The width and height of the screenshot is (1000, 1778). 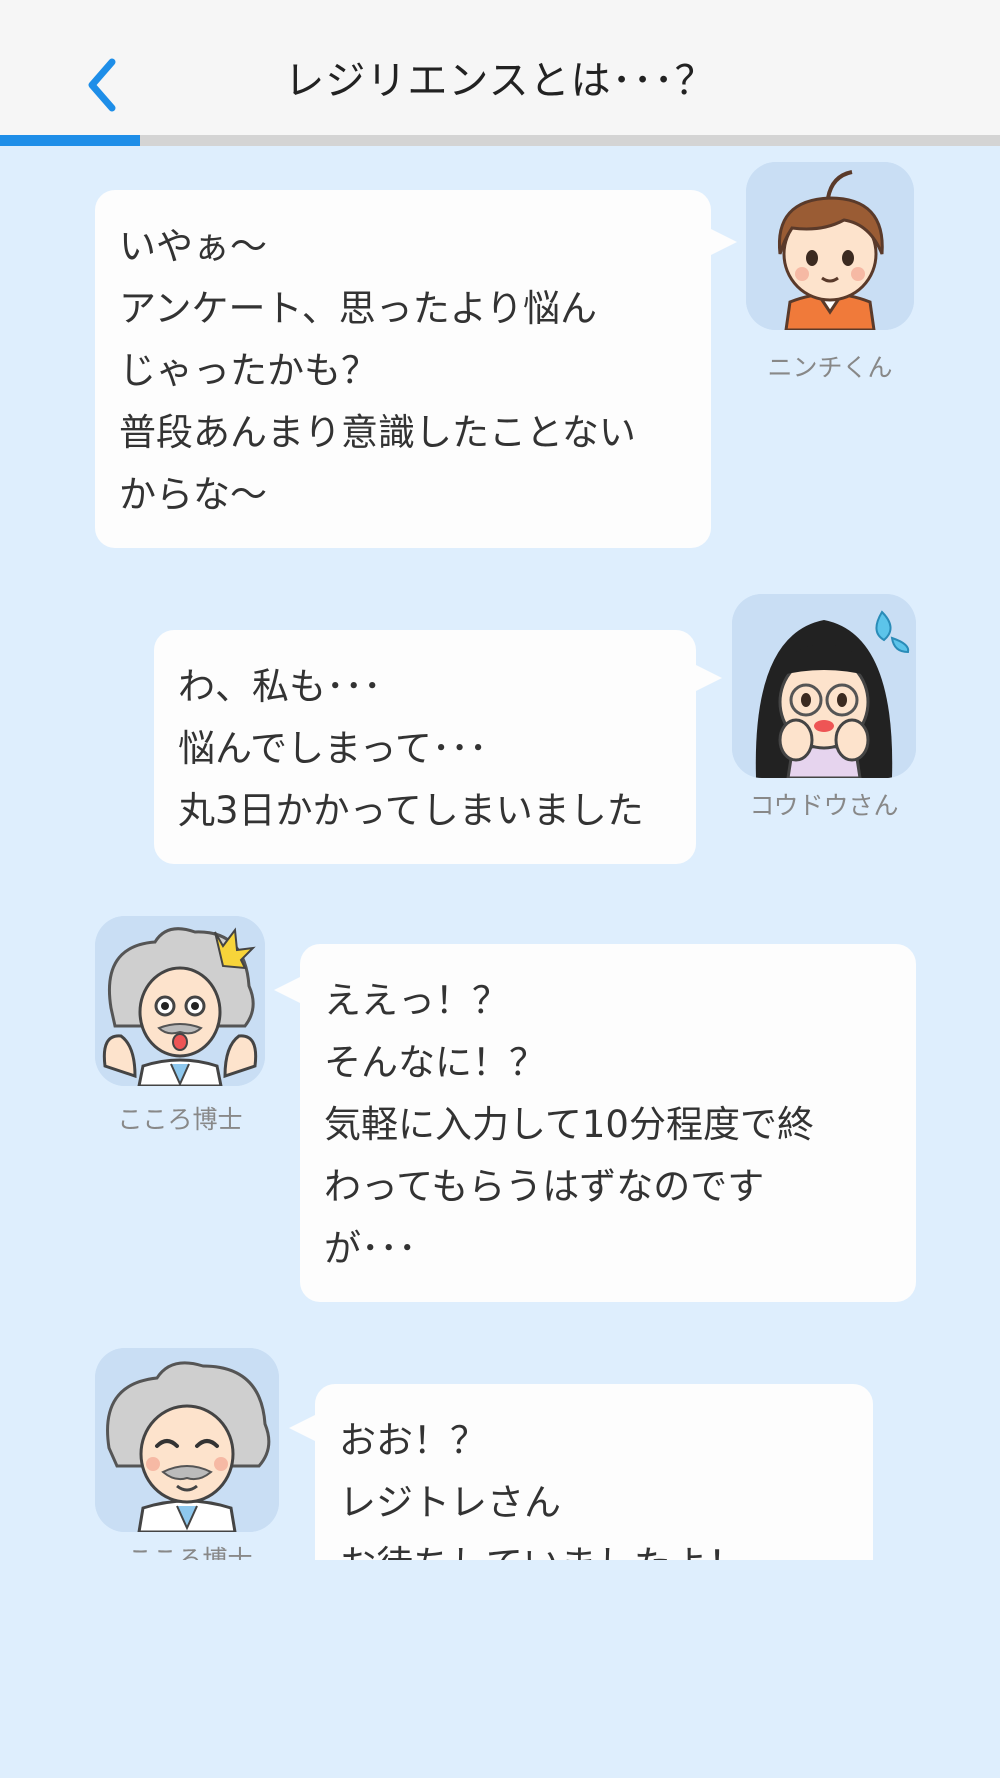 I want to click on message-line: わ、私も･･･, so click(x=280, y=686).